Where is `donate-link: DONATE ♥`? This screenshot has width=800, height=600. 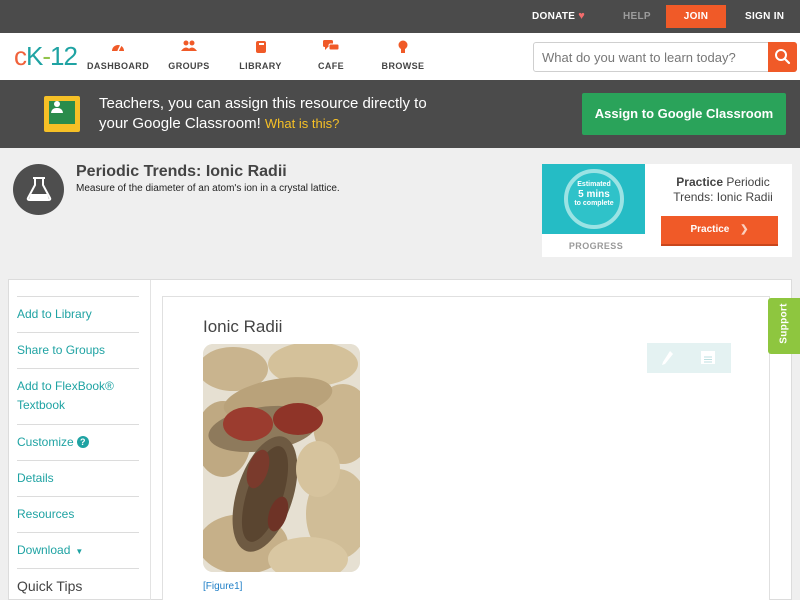 donate-link: DONATE ♥ is located at coordinates (558, 16).